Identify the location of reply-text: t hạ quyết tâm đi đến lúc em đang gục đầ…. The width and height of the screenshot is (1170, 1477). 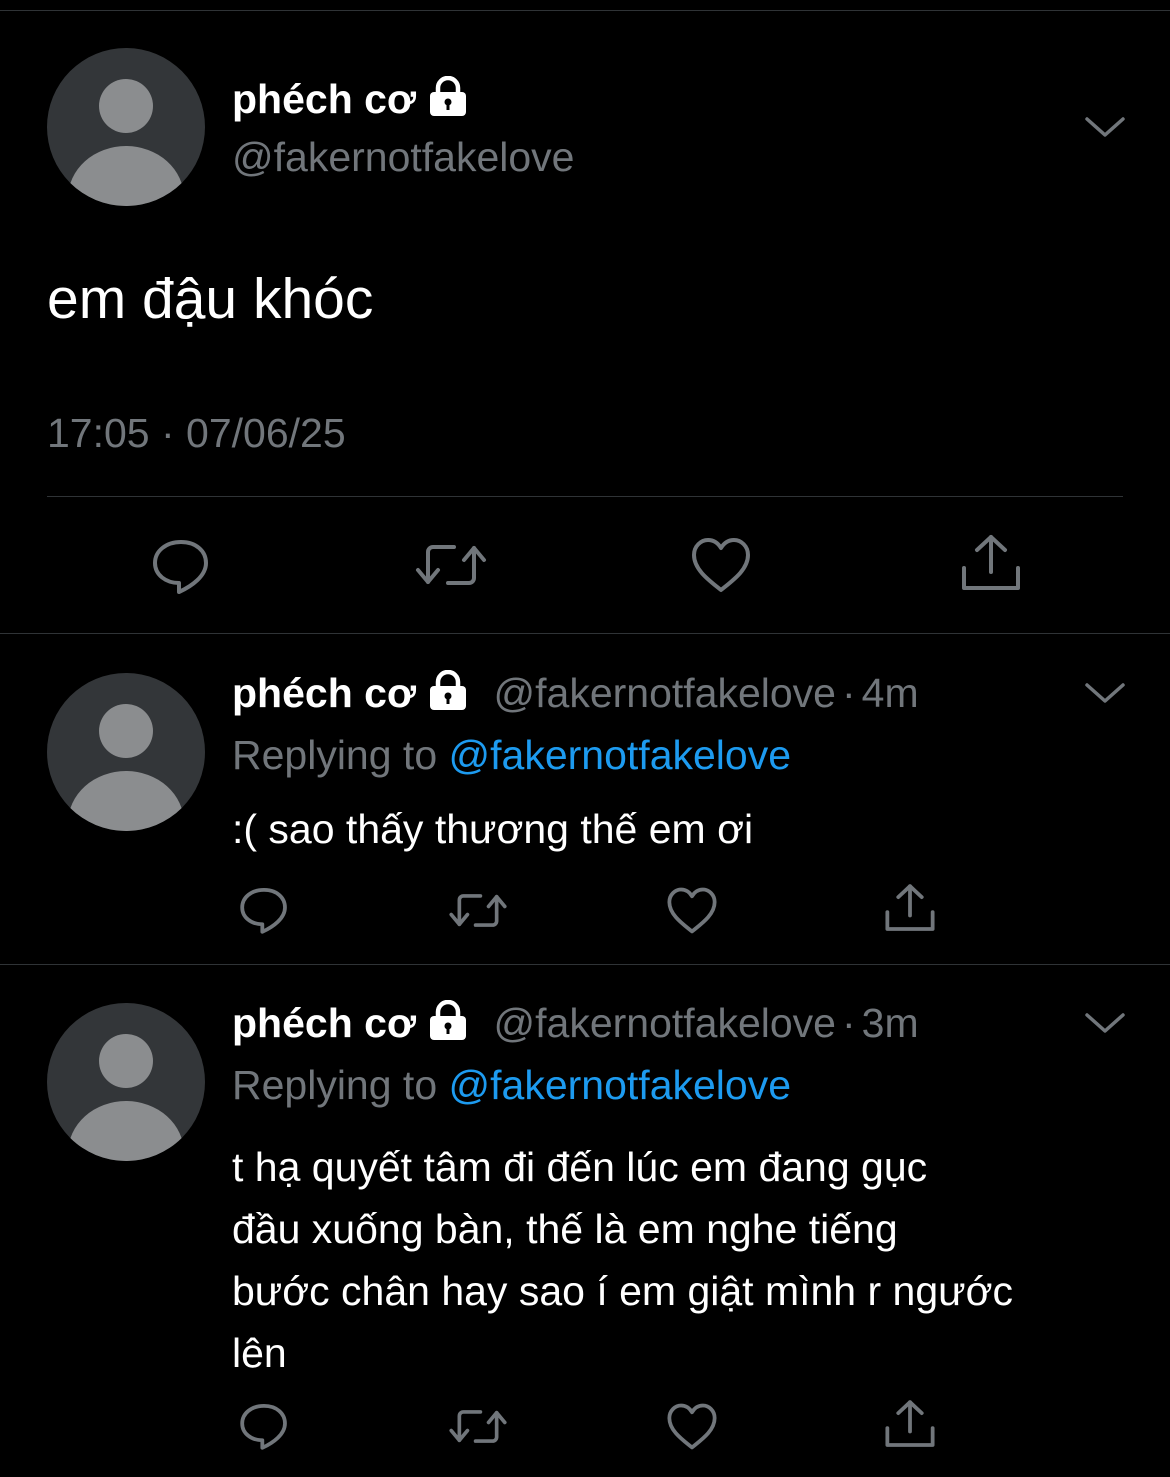
(622, 1260).